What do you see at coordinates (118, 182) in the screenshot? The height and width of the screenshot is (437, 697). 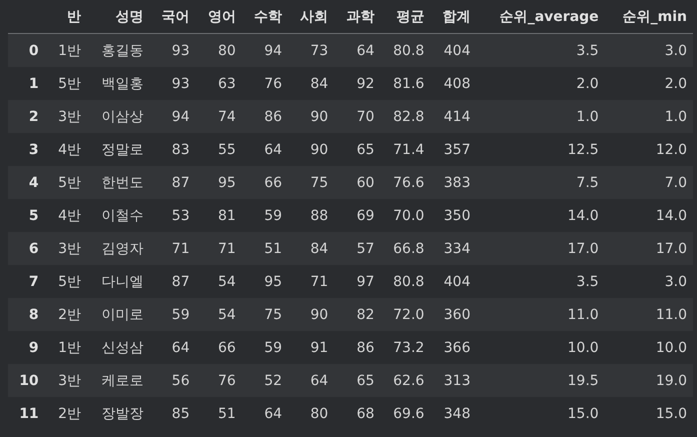 I see `table-cell: 한번도` at bounding box center [118, 182].